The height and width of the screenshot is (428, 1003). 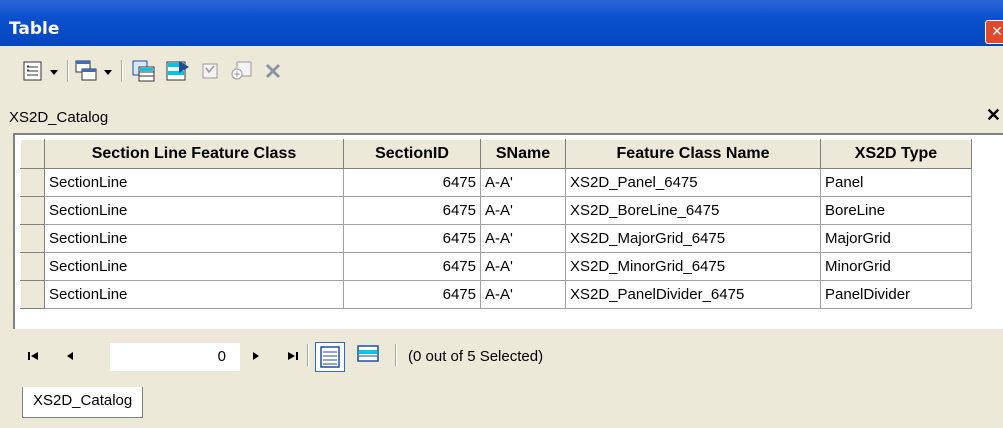 I want to click on row-selector-header, so click(x=32, y=154).